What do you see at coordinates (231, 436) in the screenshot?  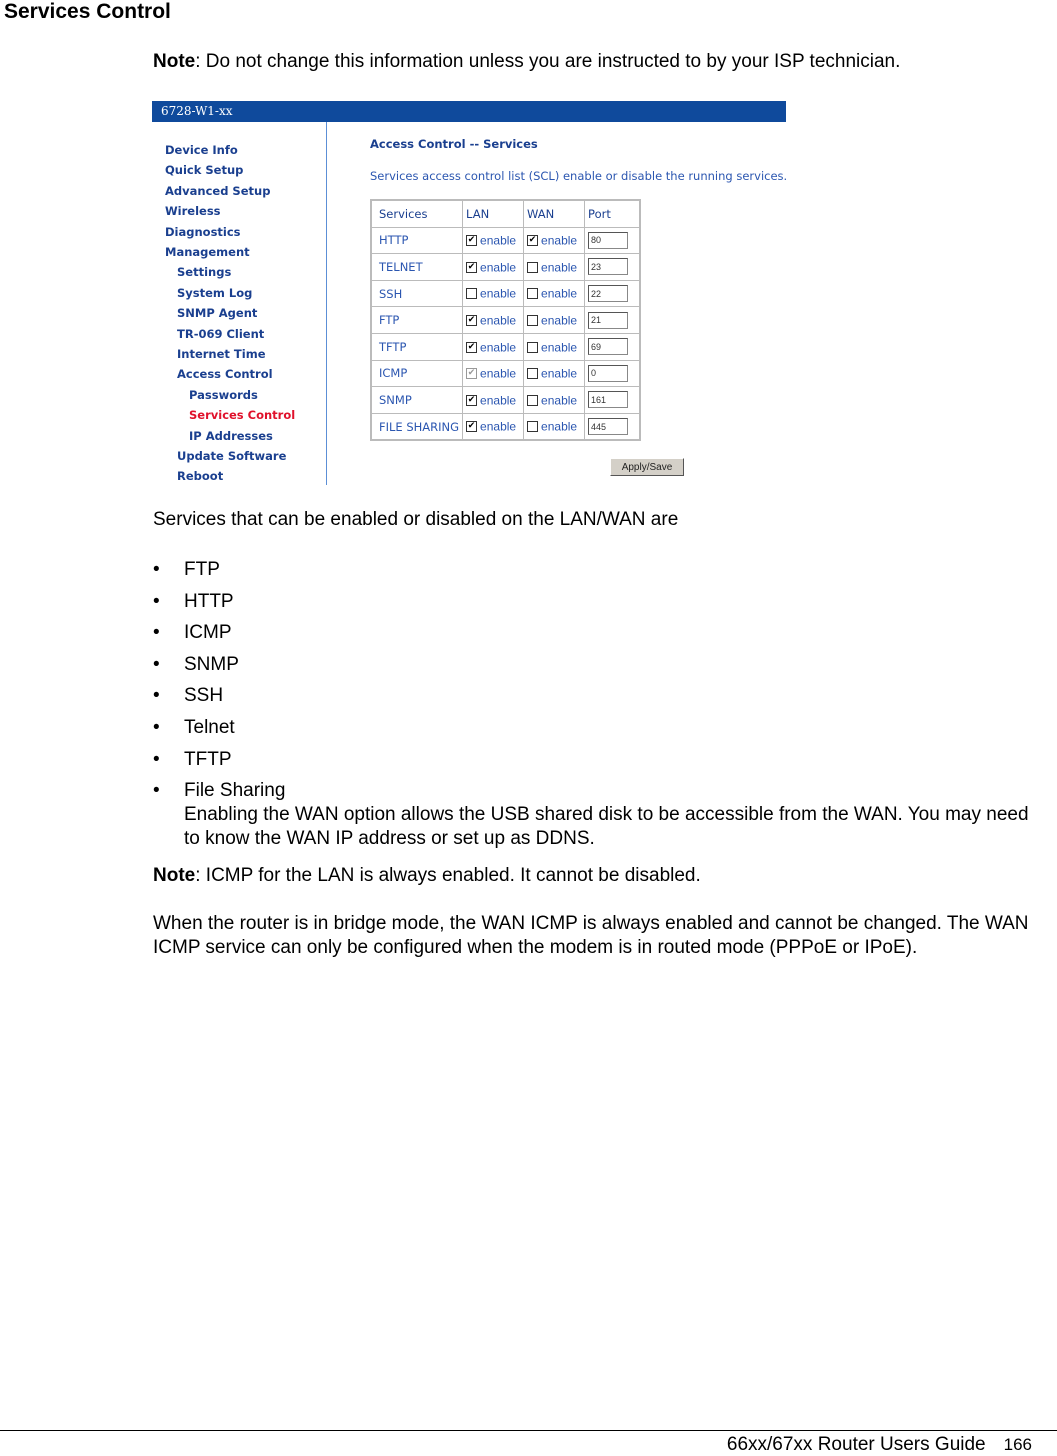 I see `nav-item-ip-addresses: IP Addresses` at bounding box center [231, 436].